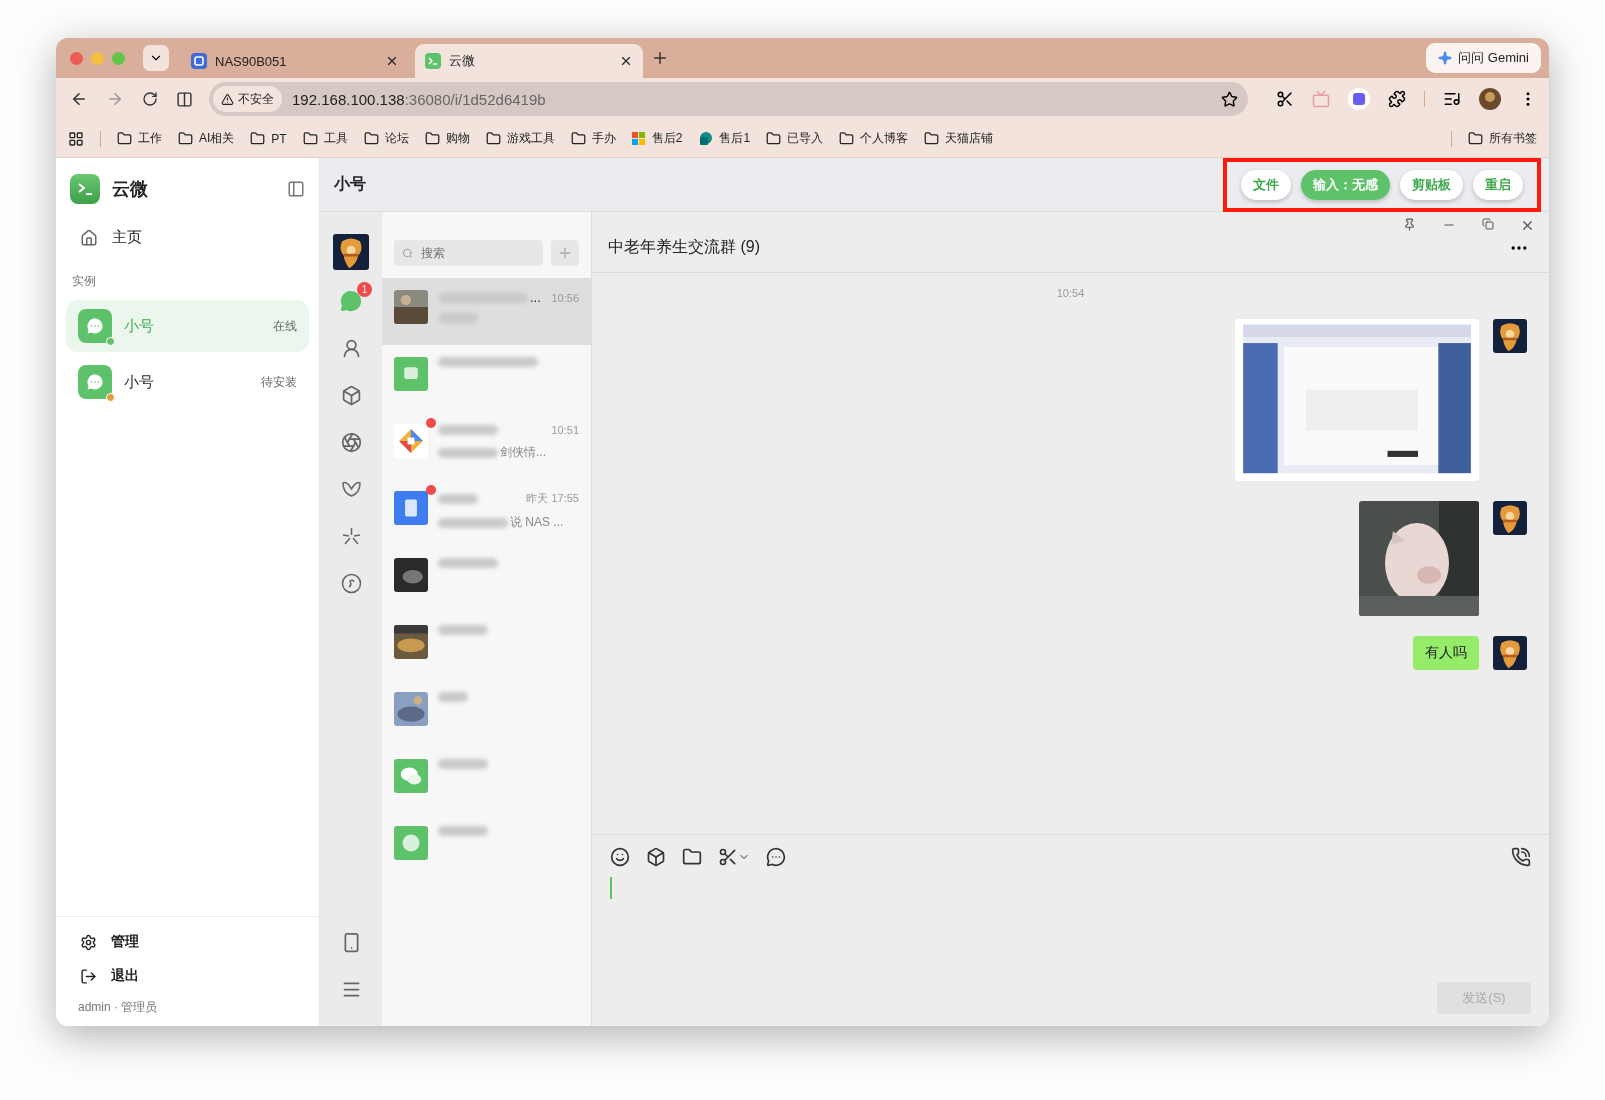 This screenshot has width=1605, height=1100. What do you see at coordinates (486, 311) in the screenshot?
I see `chat-list-item: ... 10:56` at bounding box center [486, 311].